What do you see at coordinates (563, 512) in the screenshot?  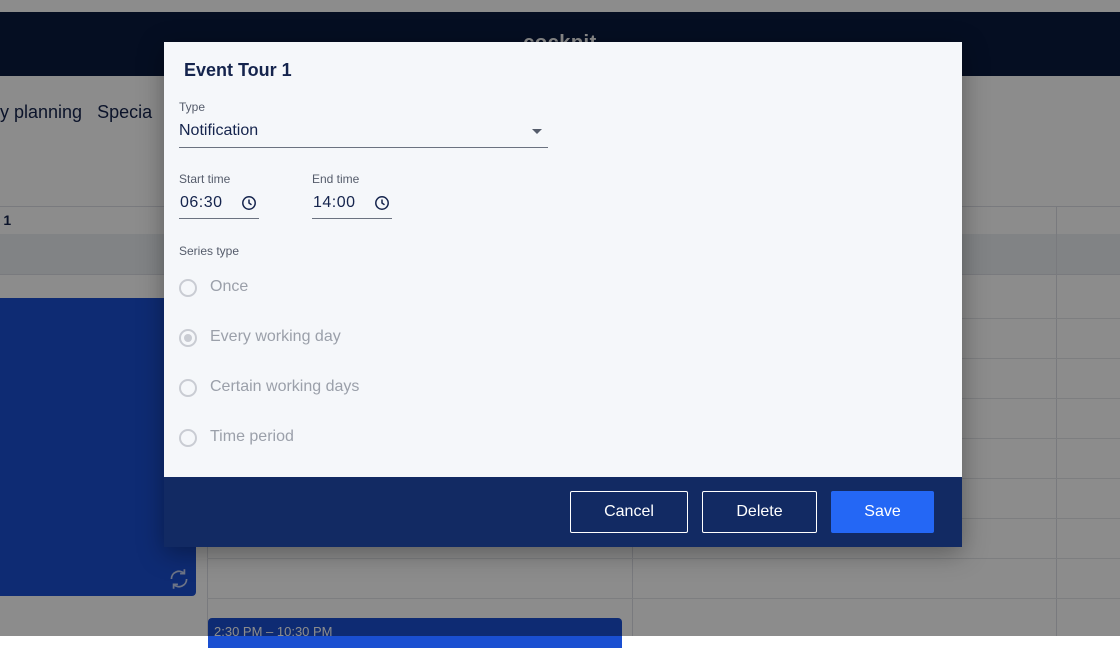 I see `dialog-footer: Cancel Delete Save` at bounding box center [563, 512].